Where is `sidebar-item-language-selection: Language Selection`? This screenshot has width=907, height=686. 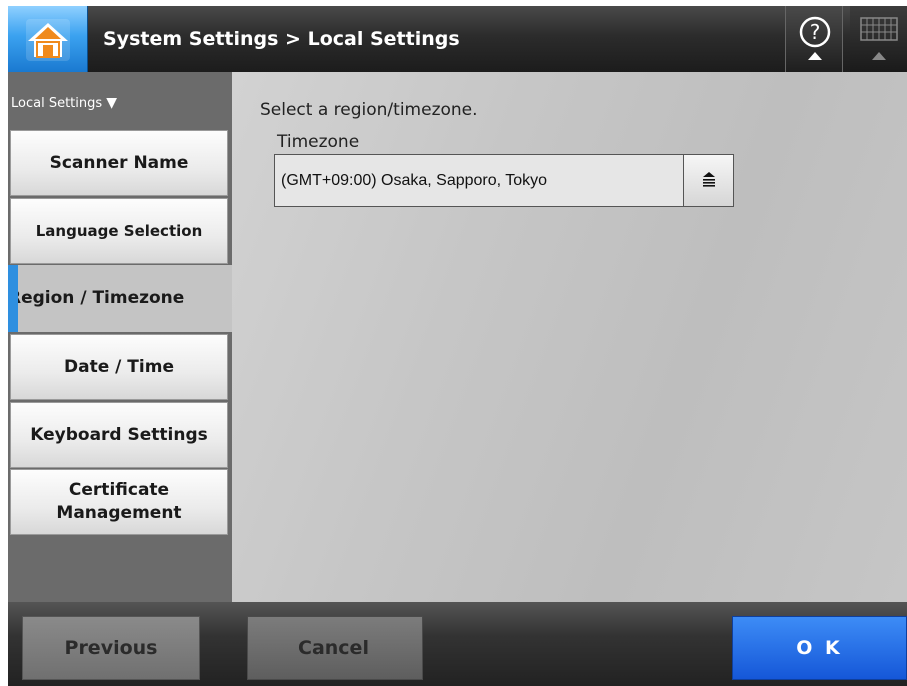 sidebar-item-language-selection: Language Selection is located at coordinates (119, 231).